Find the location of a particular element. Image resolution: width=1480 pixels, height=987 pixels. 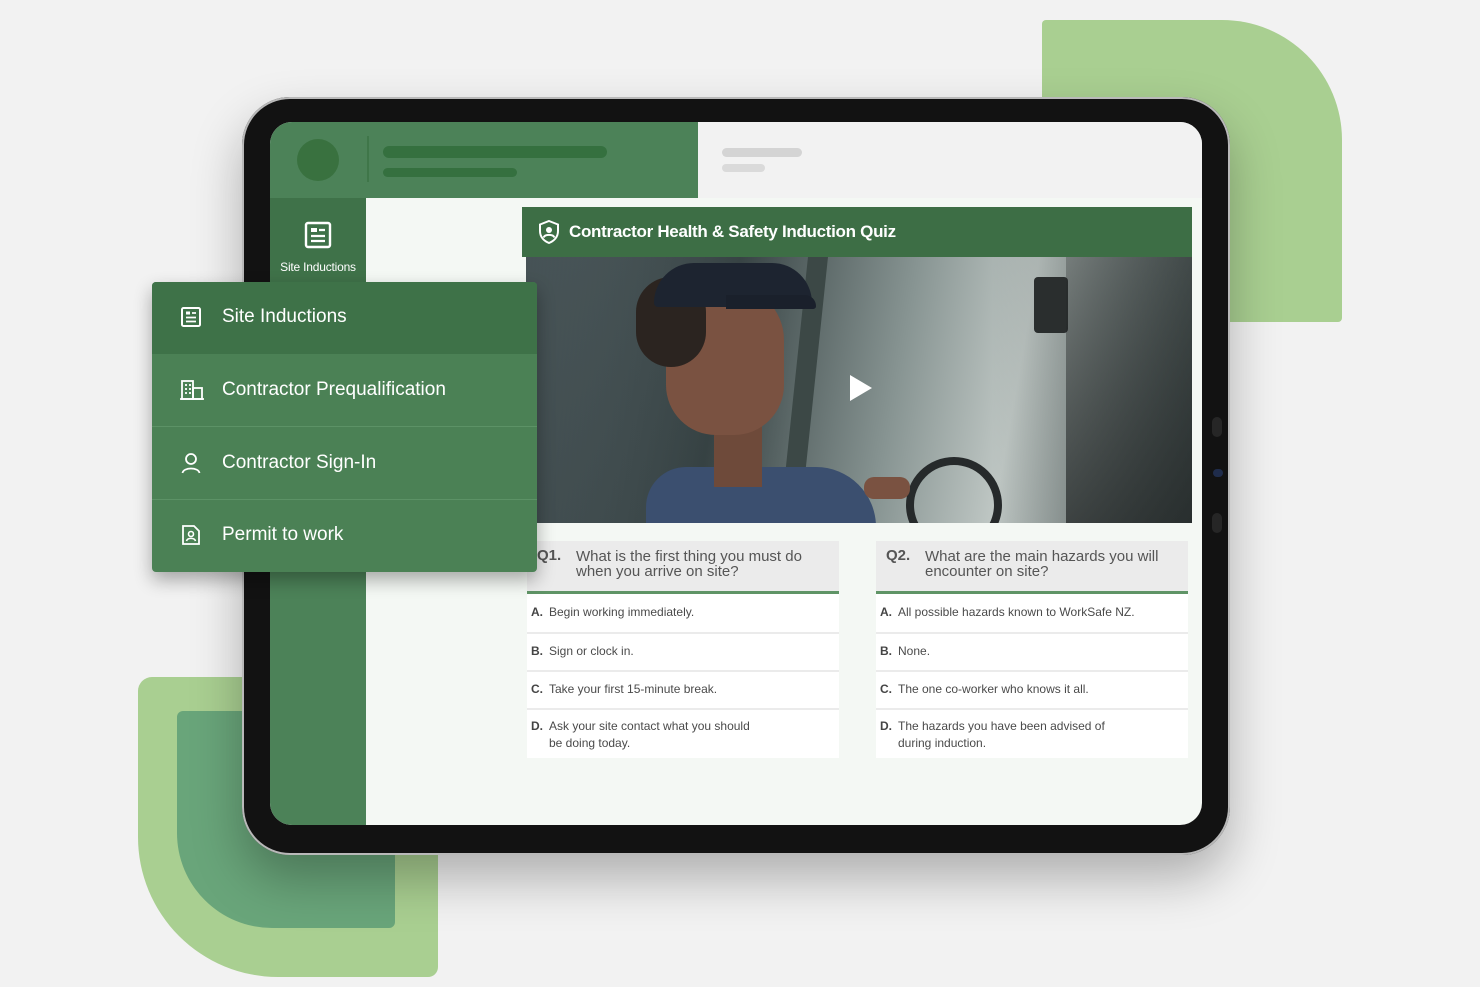

app-header-right is located at coordinates (950, 160).